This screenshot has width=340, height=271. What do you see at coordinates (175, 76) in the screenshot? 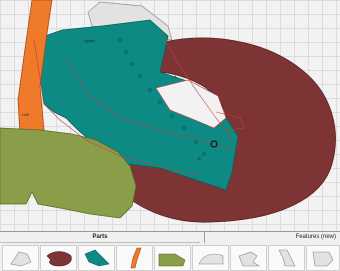
I see `label-a-tag: A` at bounding box center [175, 76].